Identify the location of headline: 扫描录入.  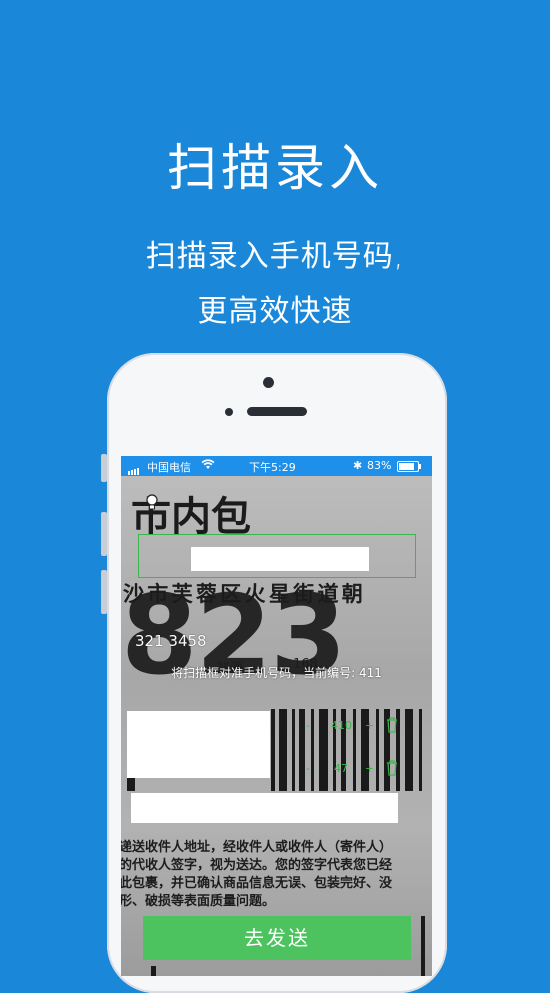
(275, 168).